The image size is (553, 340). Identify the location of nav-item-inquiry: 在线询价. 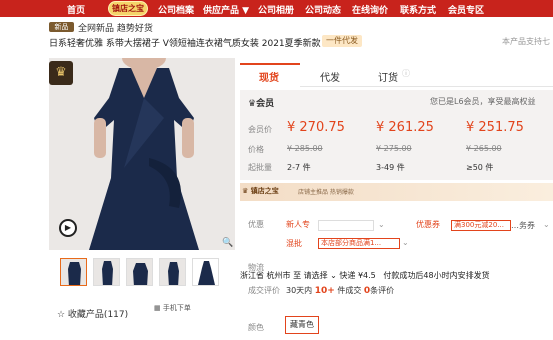
(370, 9).